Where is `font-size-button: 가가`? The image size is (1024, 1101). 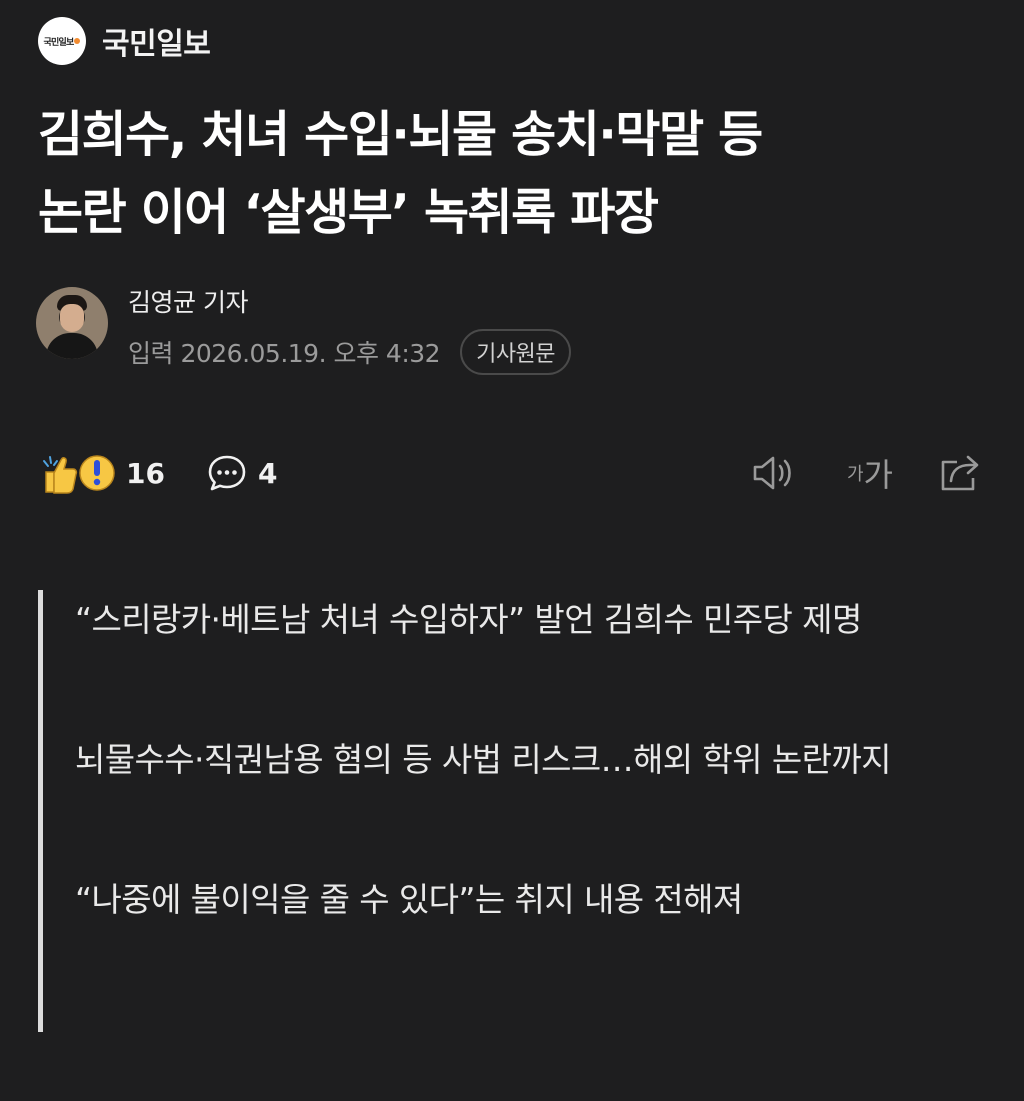
font-size-button: 가가 is located at coordinates (870, 473).